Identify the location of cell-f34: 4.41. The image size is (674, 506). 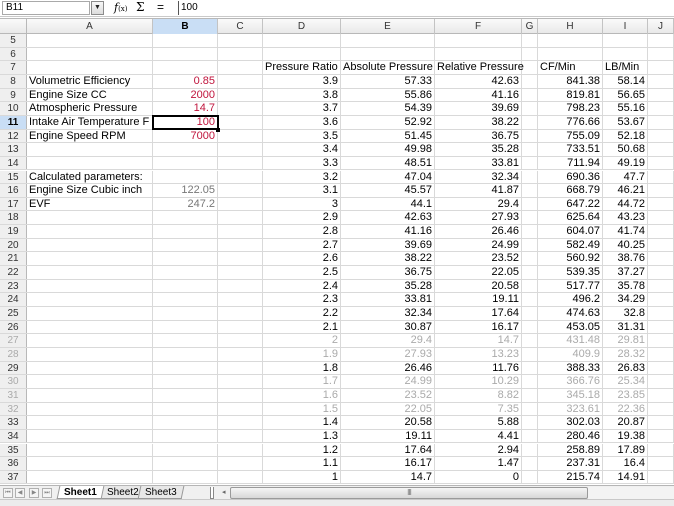
(478, 436).